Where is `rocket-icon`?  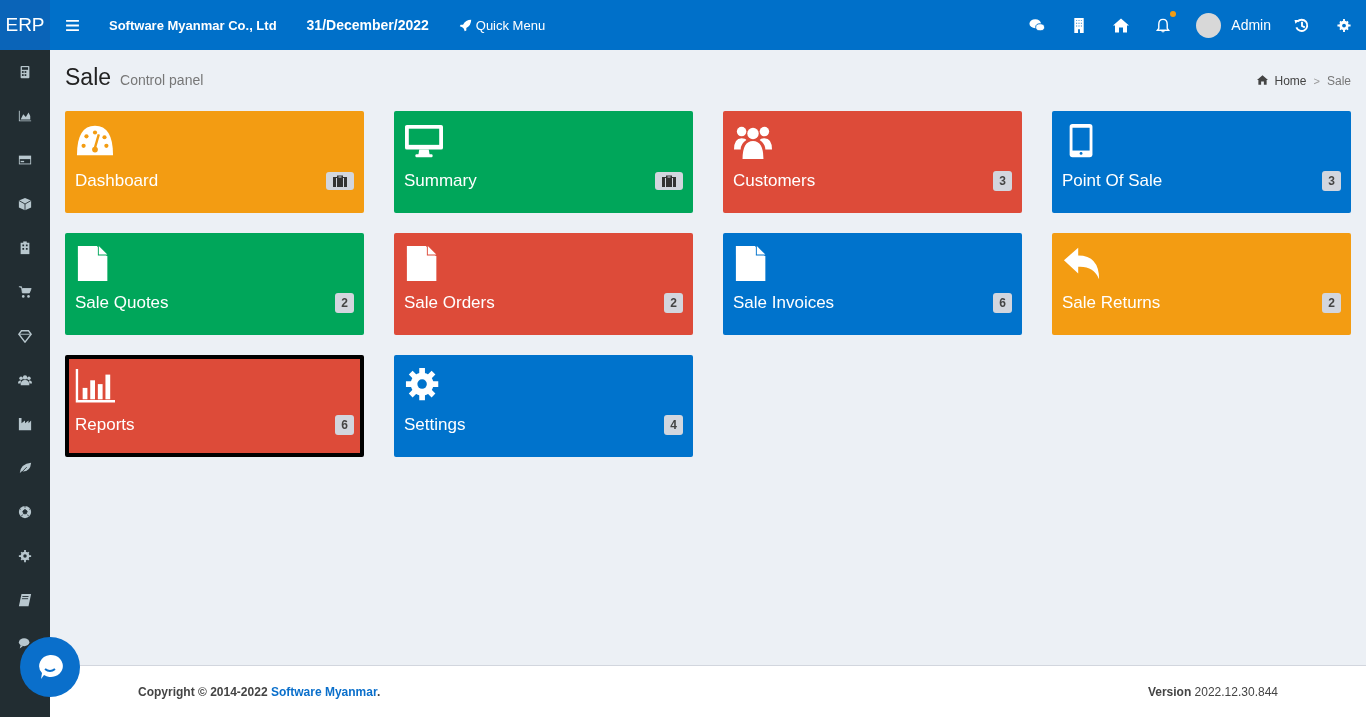 rocket-icon is located at coordinates (465, 25).